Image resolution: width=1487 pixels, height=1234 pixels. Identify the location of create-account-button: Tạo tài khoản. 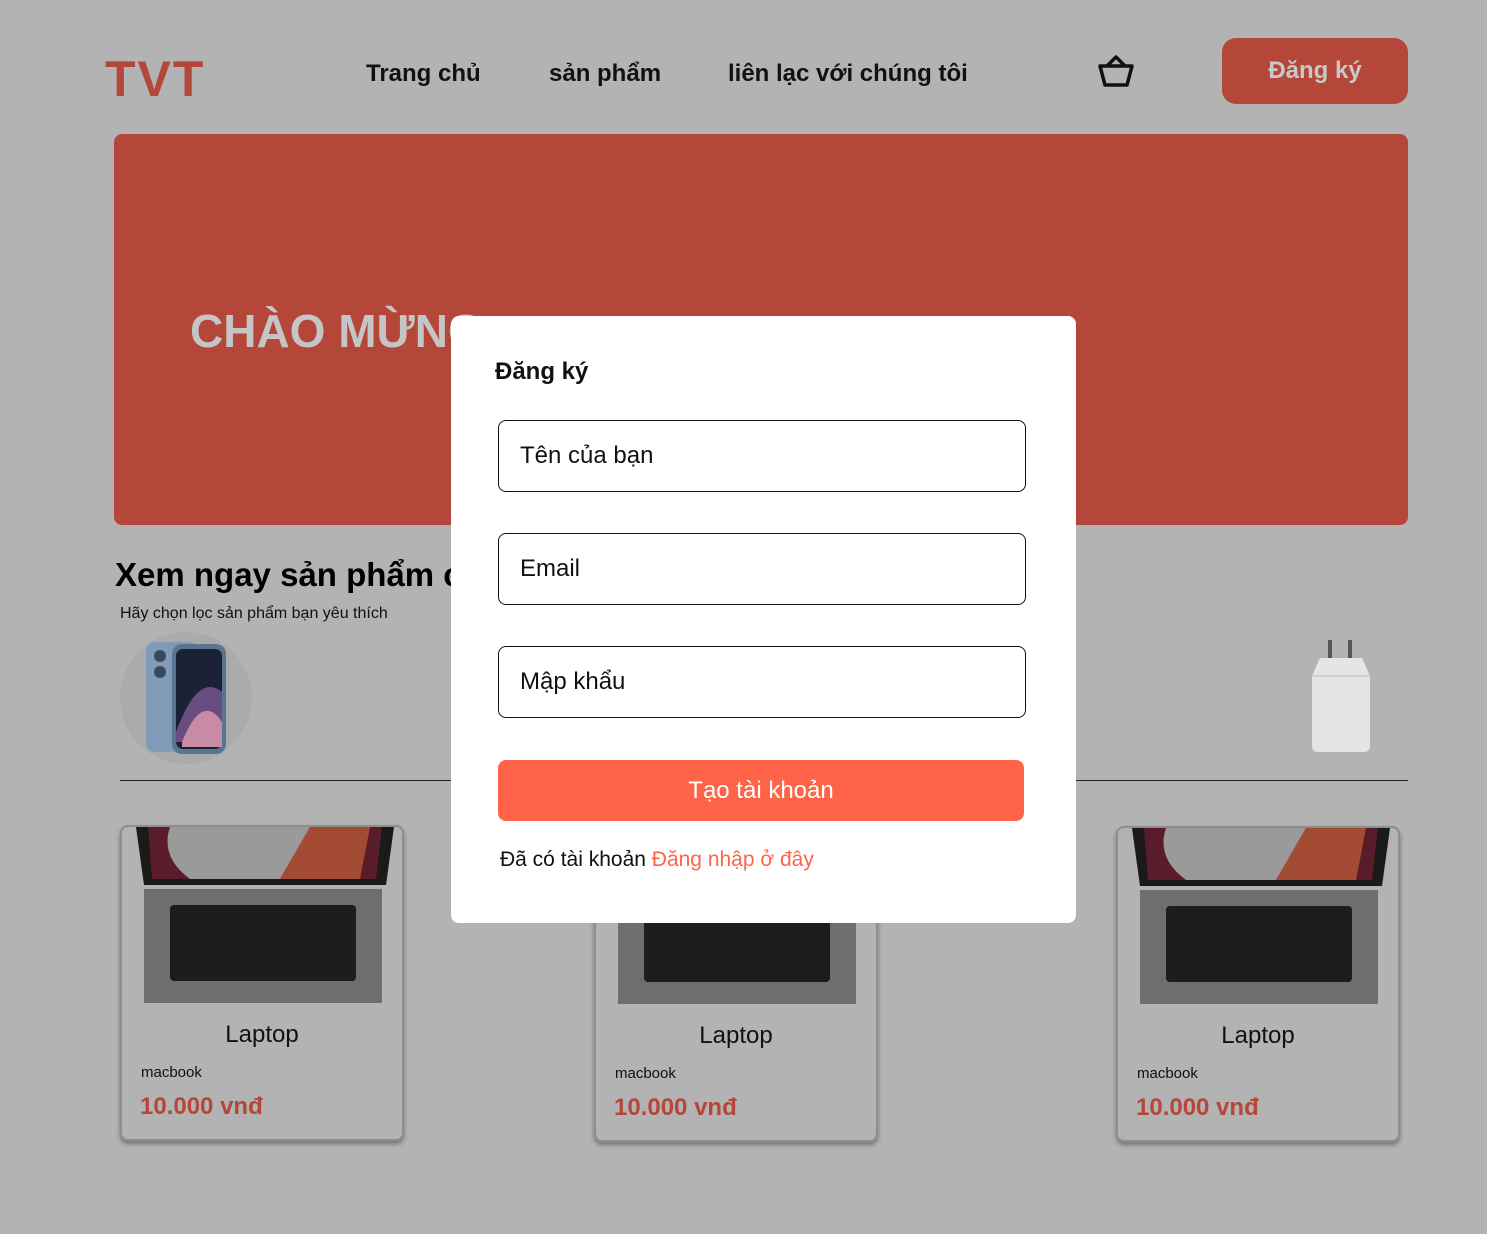
(761, 790).